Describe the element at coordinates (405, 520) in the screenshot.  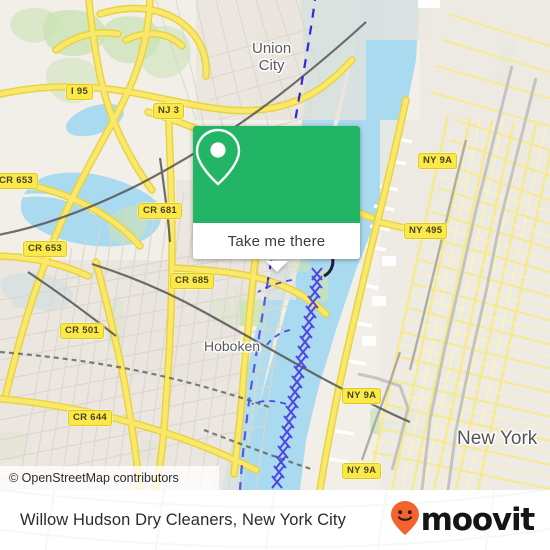
I see `moovit-smiley-pin-icon` at that location.